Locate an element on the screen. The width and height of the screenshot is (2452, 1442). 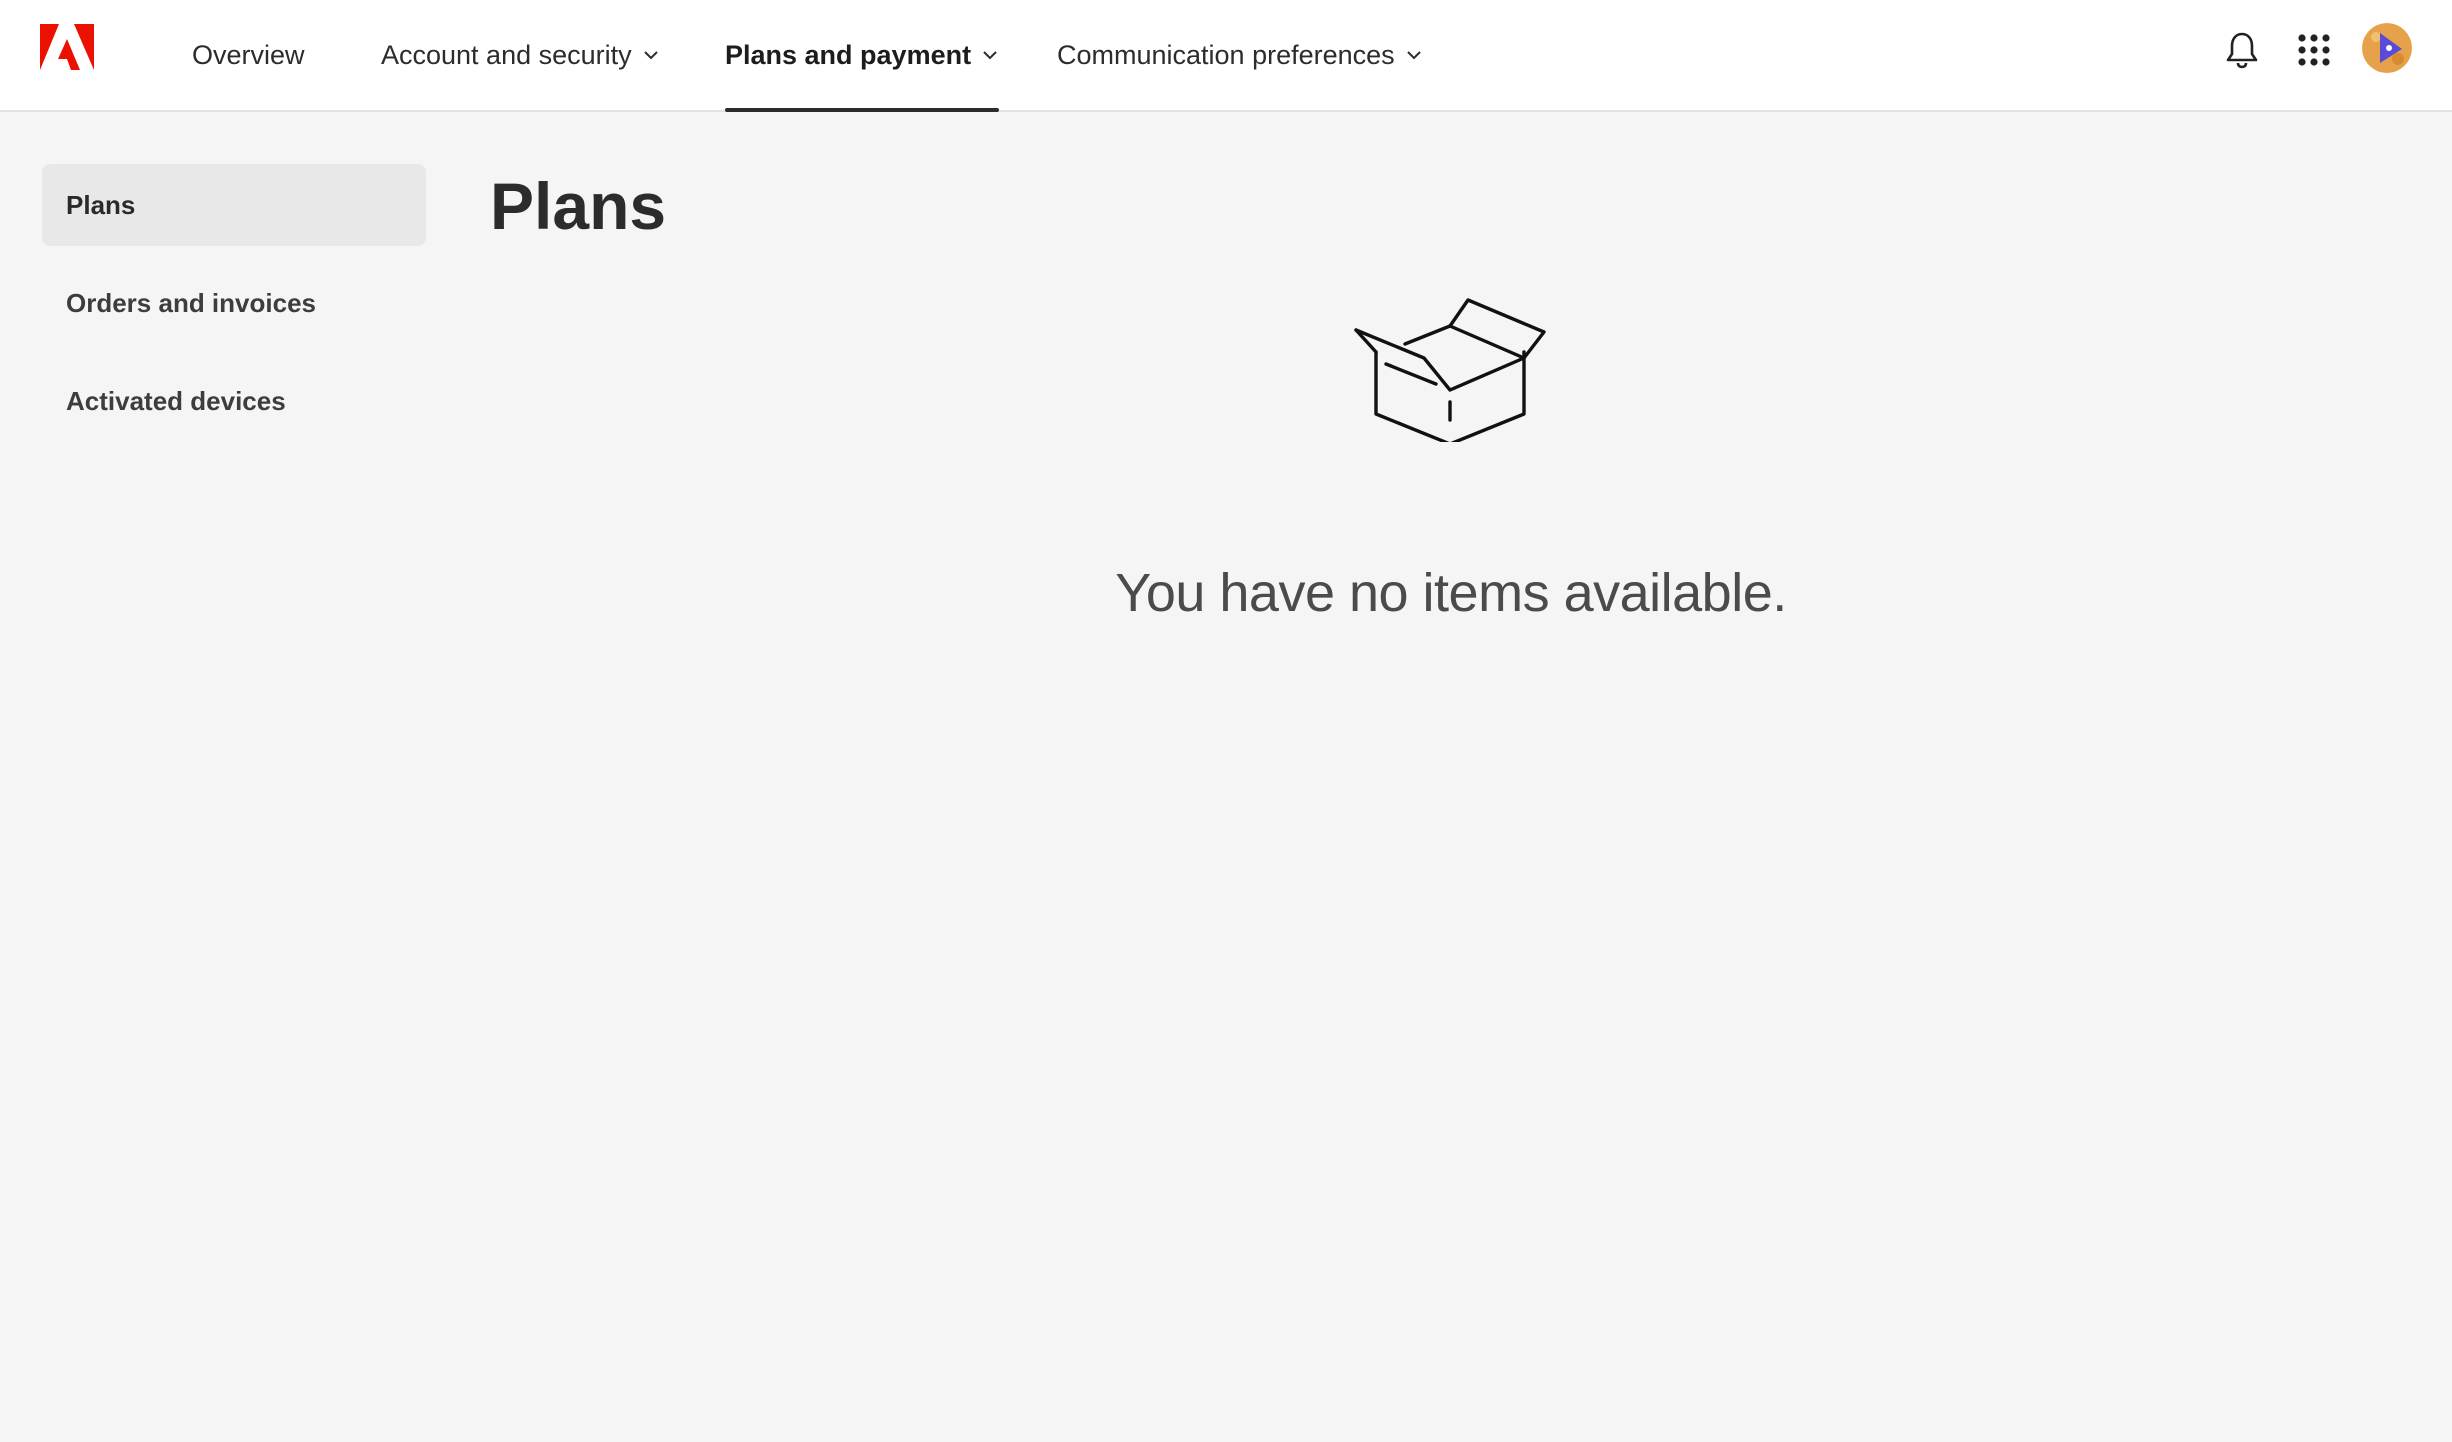
sidebar-item-label: Plans is located at coordinates (101, 204).